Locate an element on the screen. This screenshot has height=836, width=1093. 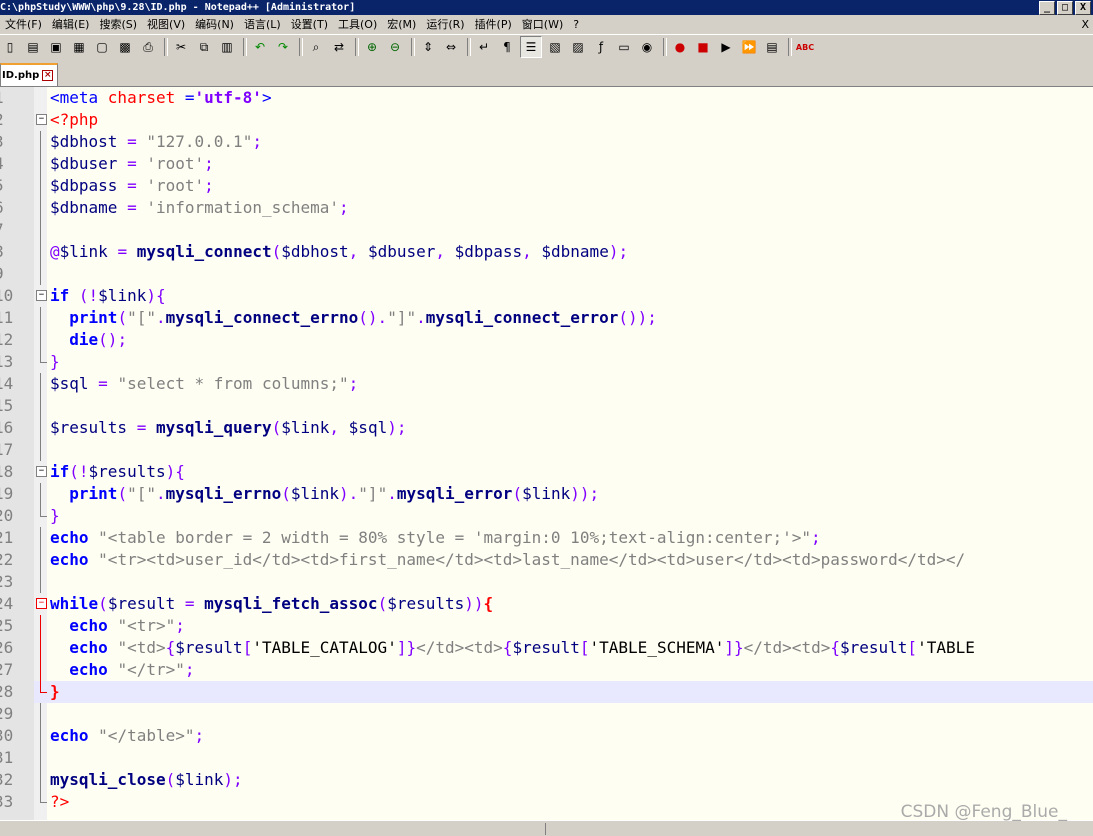
menu-item: 文件(F) is located at coordinates (23, 24).